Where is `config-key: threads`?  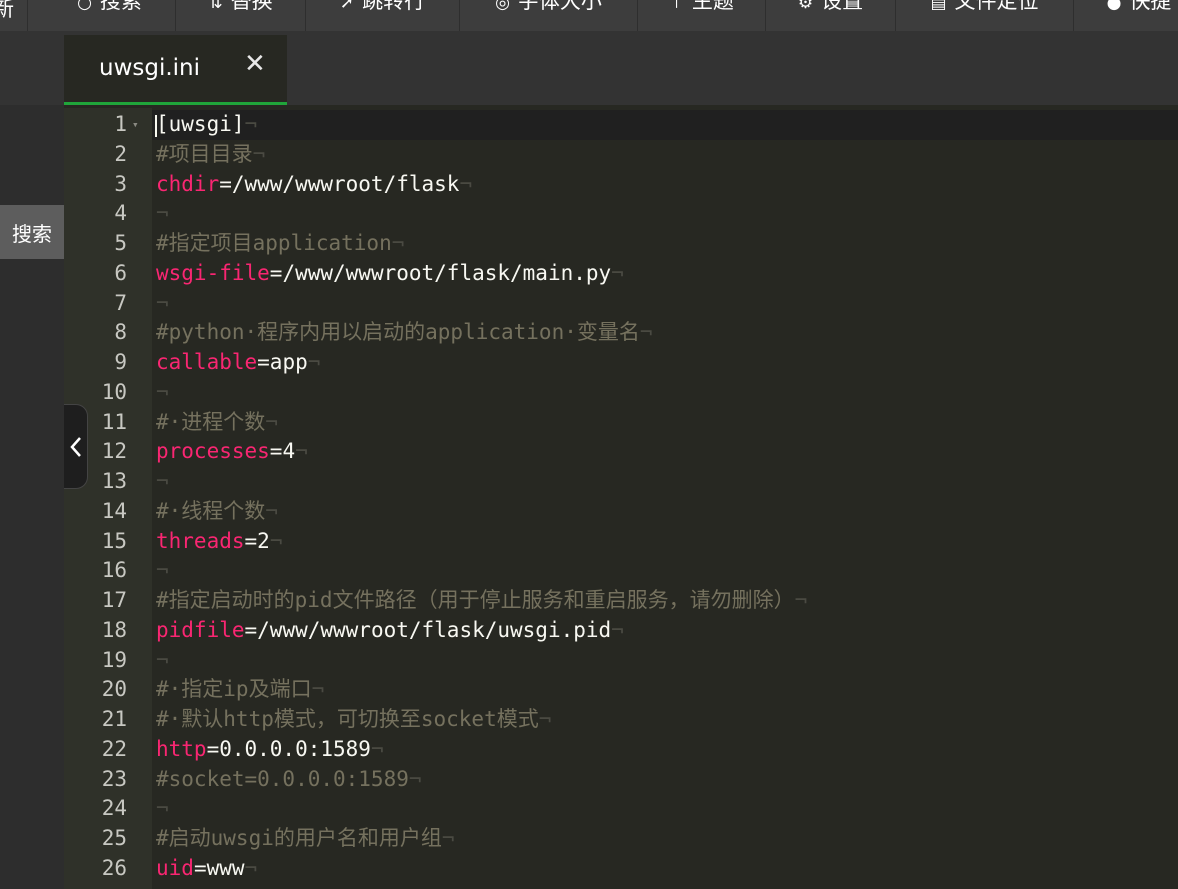 config-key: threads is located at coordinates (200, 540).